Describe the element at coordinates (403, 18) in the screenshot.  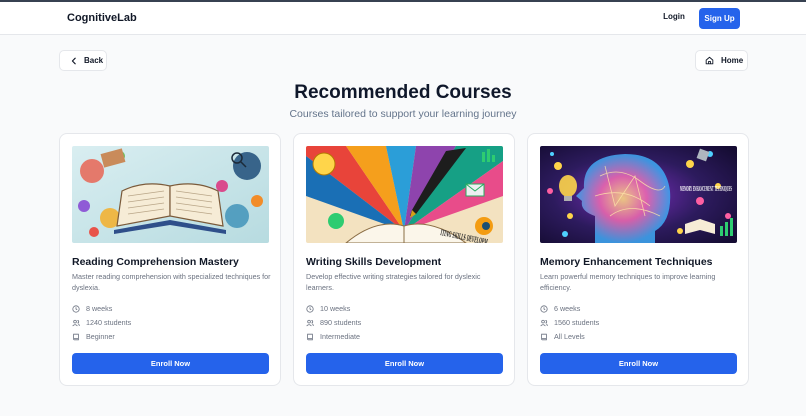
I see `site-header: CognitiveLab Login Sign Up` at that location.